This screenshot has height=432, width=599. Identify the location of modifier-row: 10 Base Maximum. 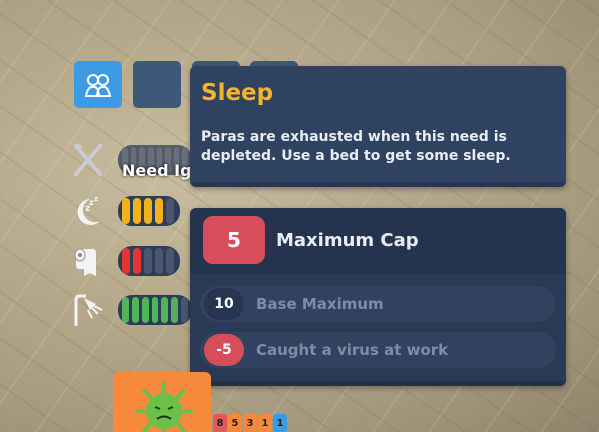
(378, 304).